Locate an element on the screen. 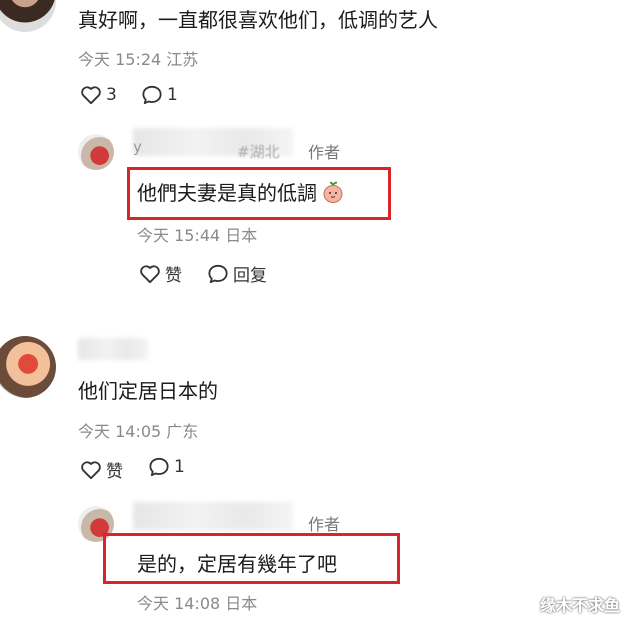 The image size is (640, 623). author-name-fragment: #湖北 is located at coordinates (258, 152).